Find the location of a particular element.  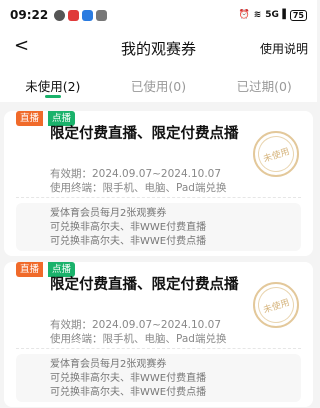

app-header: < 我的观赛券 使用说明 is located at coordinates (158, 47).